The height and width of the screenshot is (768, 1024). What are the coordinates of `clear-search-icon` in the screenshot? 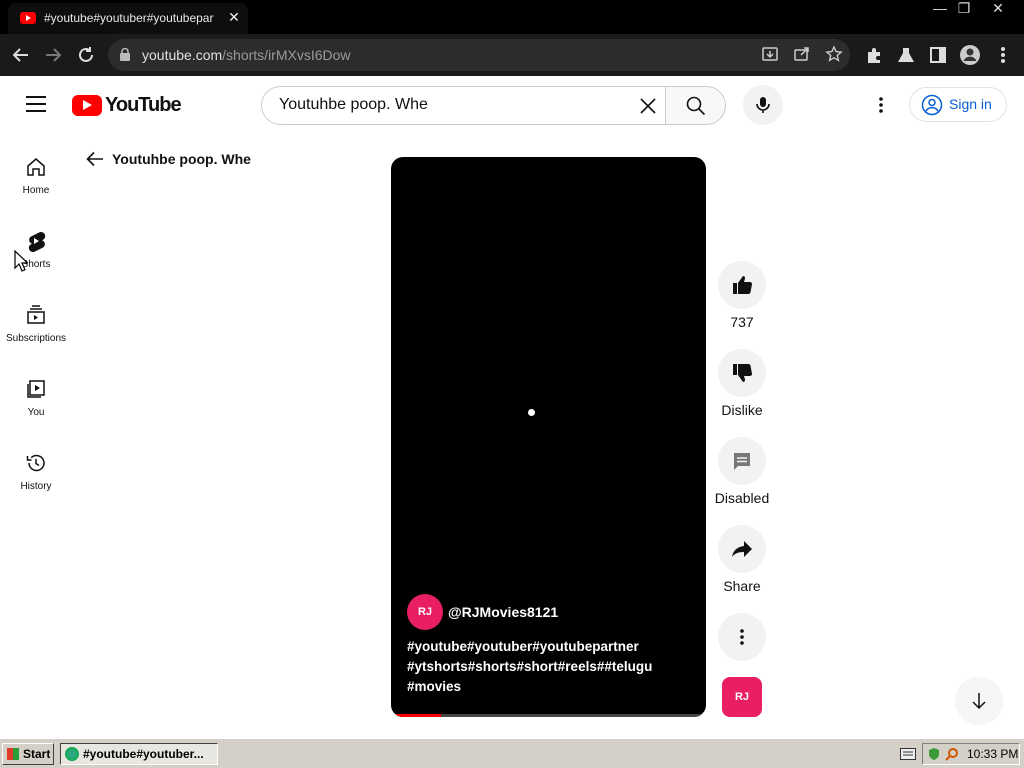 It's located at (648, 106).